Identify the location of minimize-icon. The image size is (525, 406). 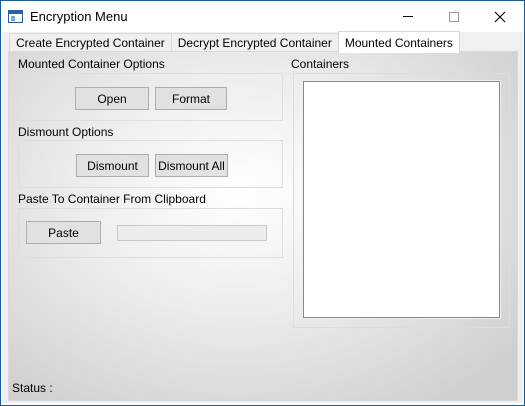
(408, 16).